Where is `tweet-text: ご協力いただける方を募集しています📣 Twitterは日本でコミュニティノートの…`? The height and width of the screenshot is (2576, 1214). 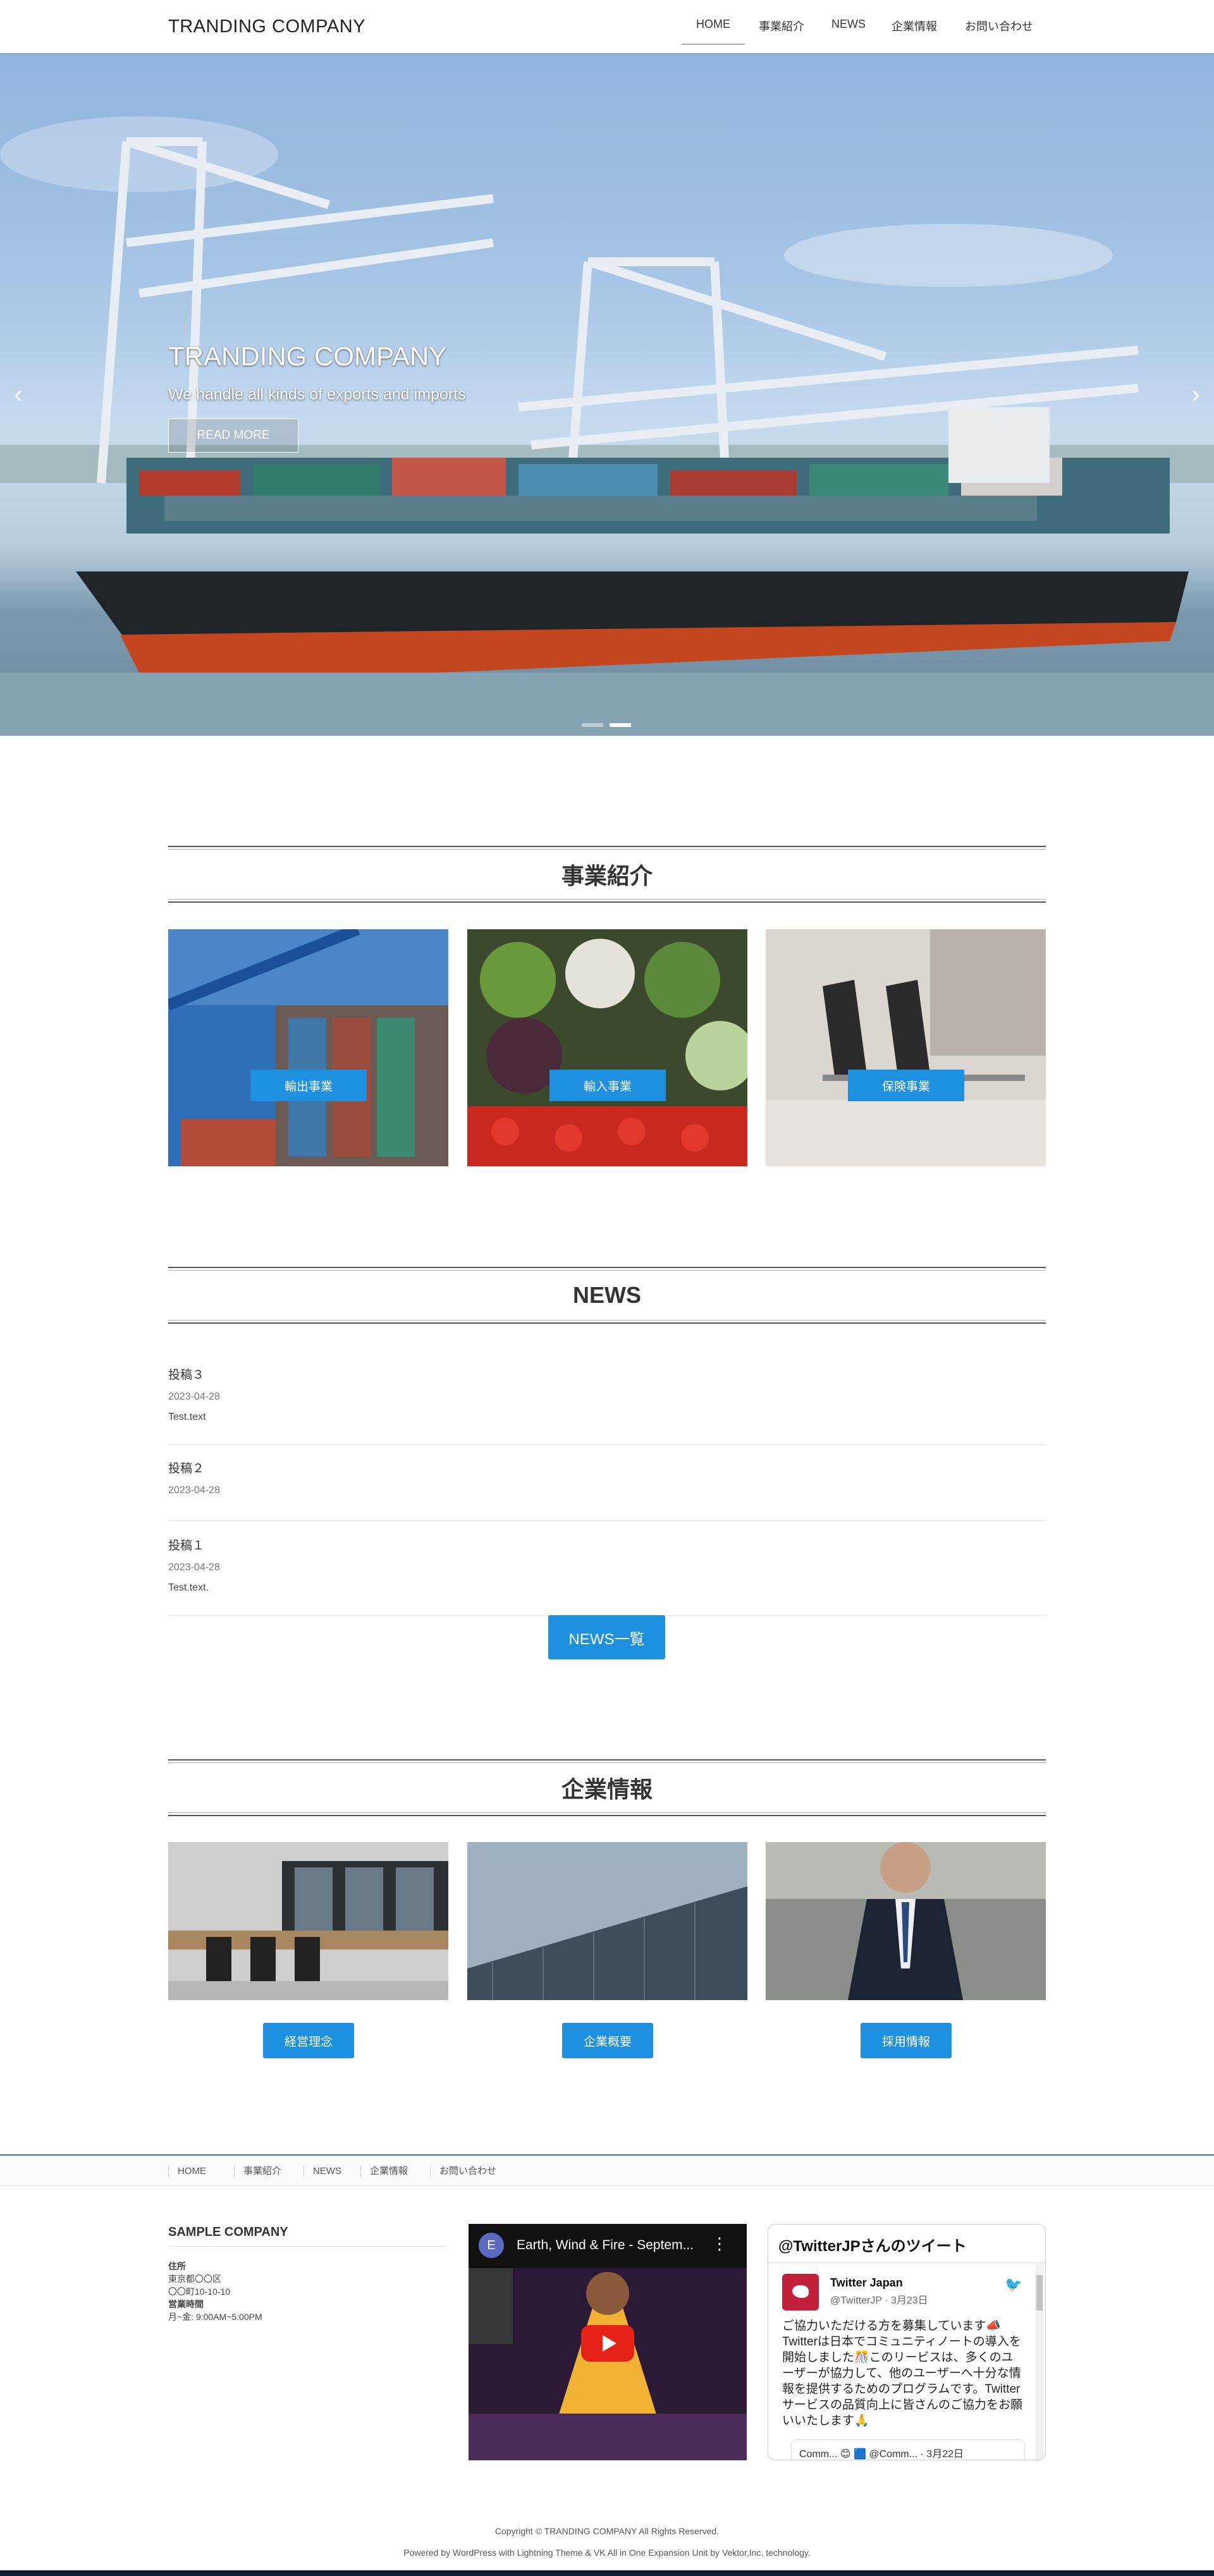 tweet-text: ご協力いただける方を募集しています📣 Twitterは日本でコミュニティノートの… is located at coordinates (903, 2373).